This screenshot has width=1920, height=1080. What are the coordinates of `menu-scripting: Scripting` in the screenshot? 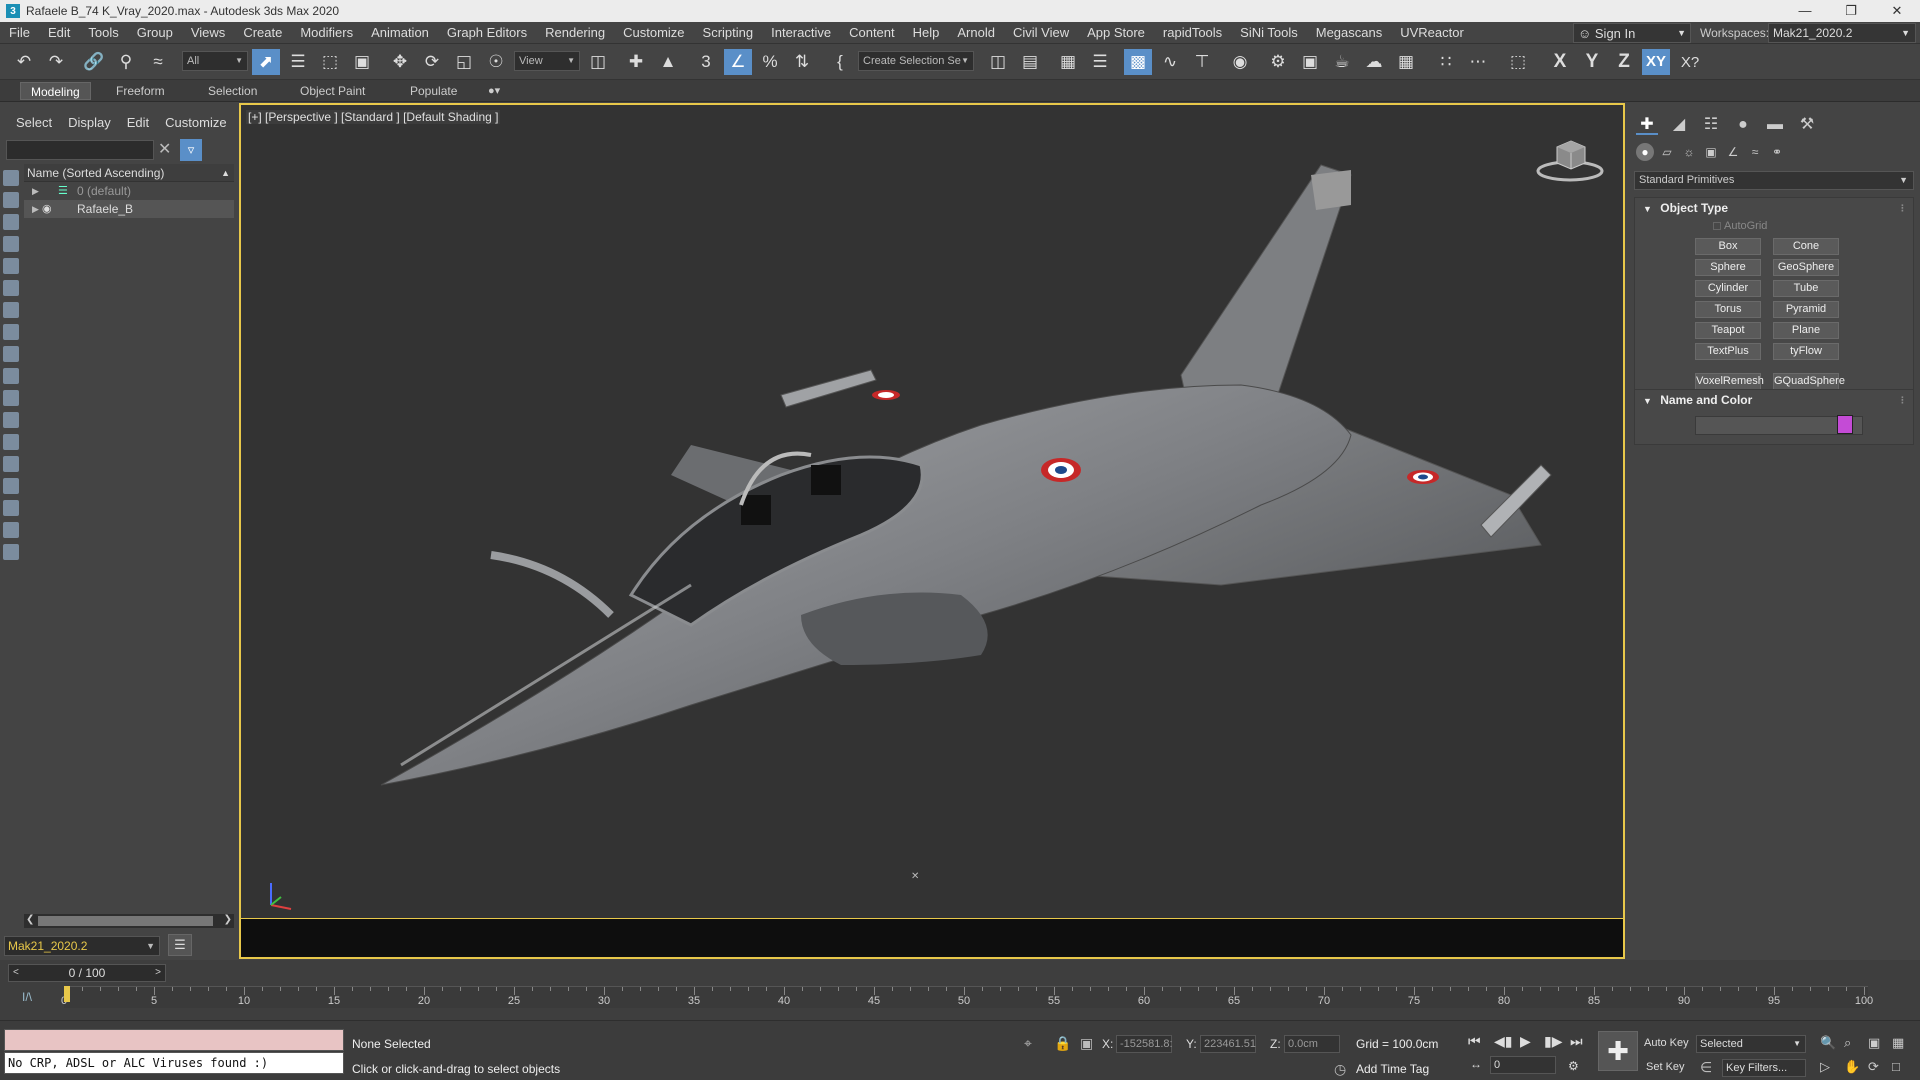 It's located at (728, 32).